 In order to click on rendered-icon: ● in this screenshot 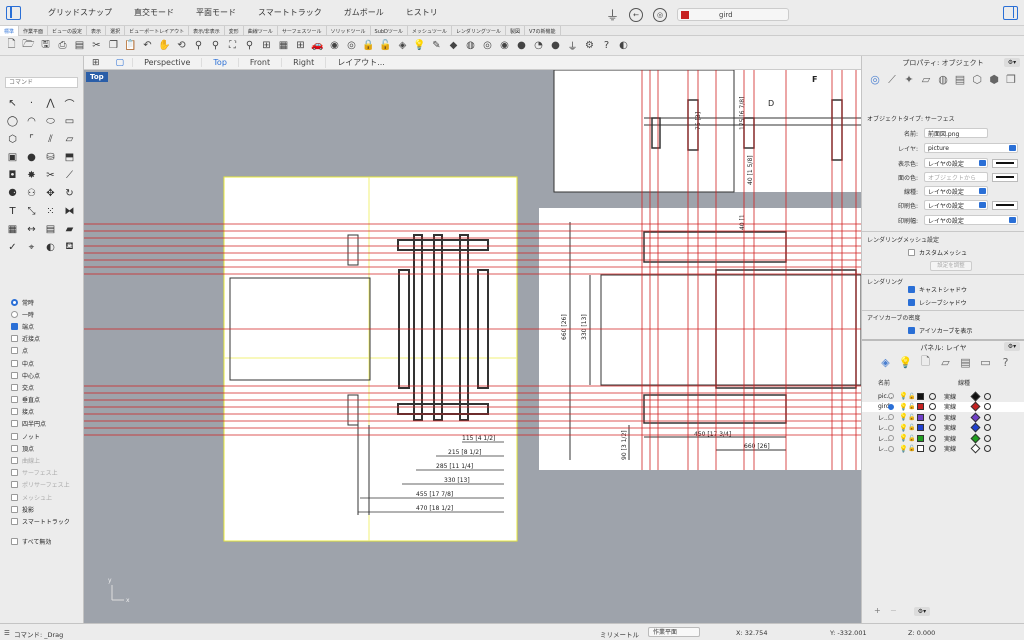, I will do `click(521, 45)`.